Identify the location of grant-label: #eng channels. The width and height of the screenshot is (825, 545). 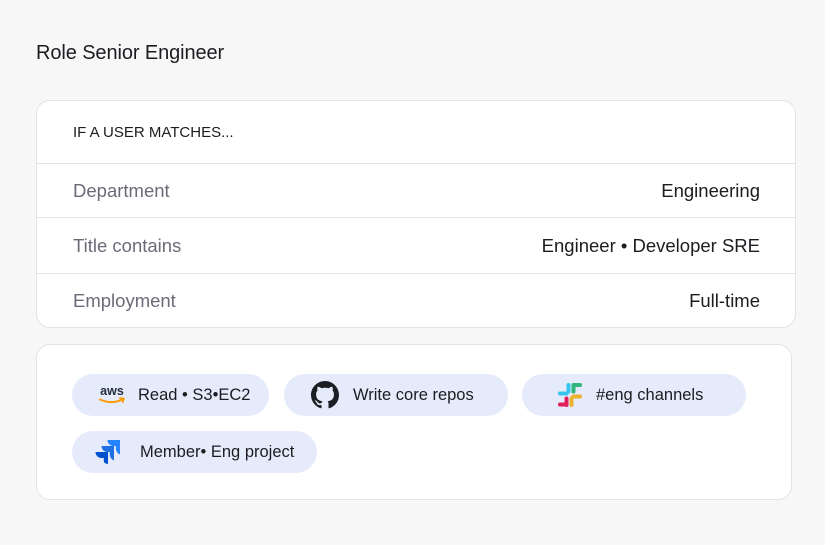
(650, 394).